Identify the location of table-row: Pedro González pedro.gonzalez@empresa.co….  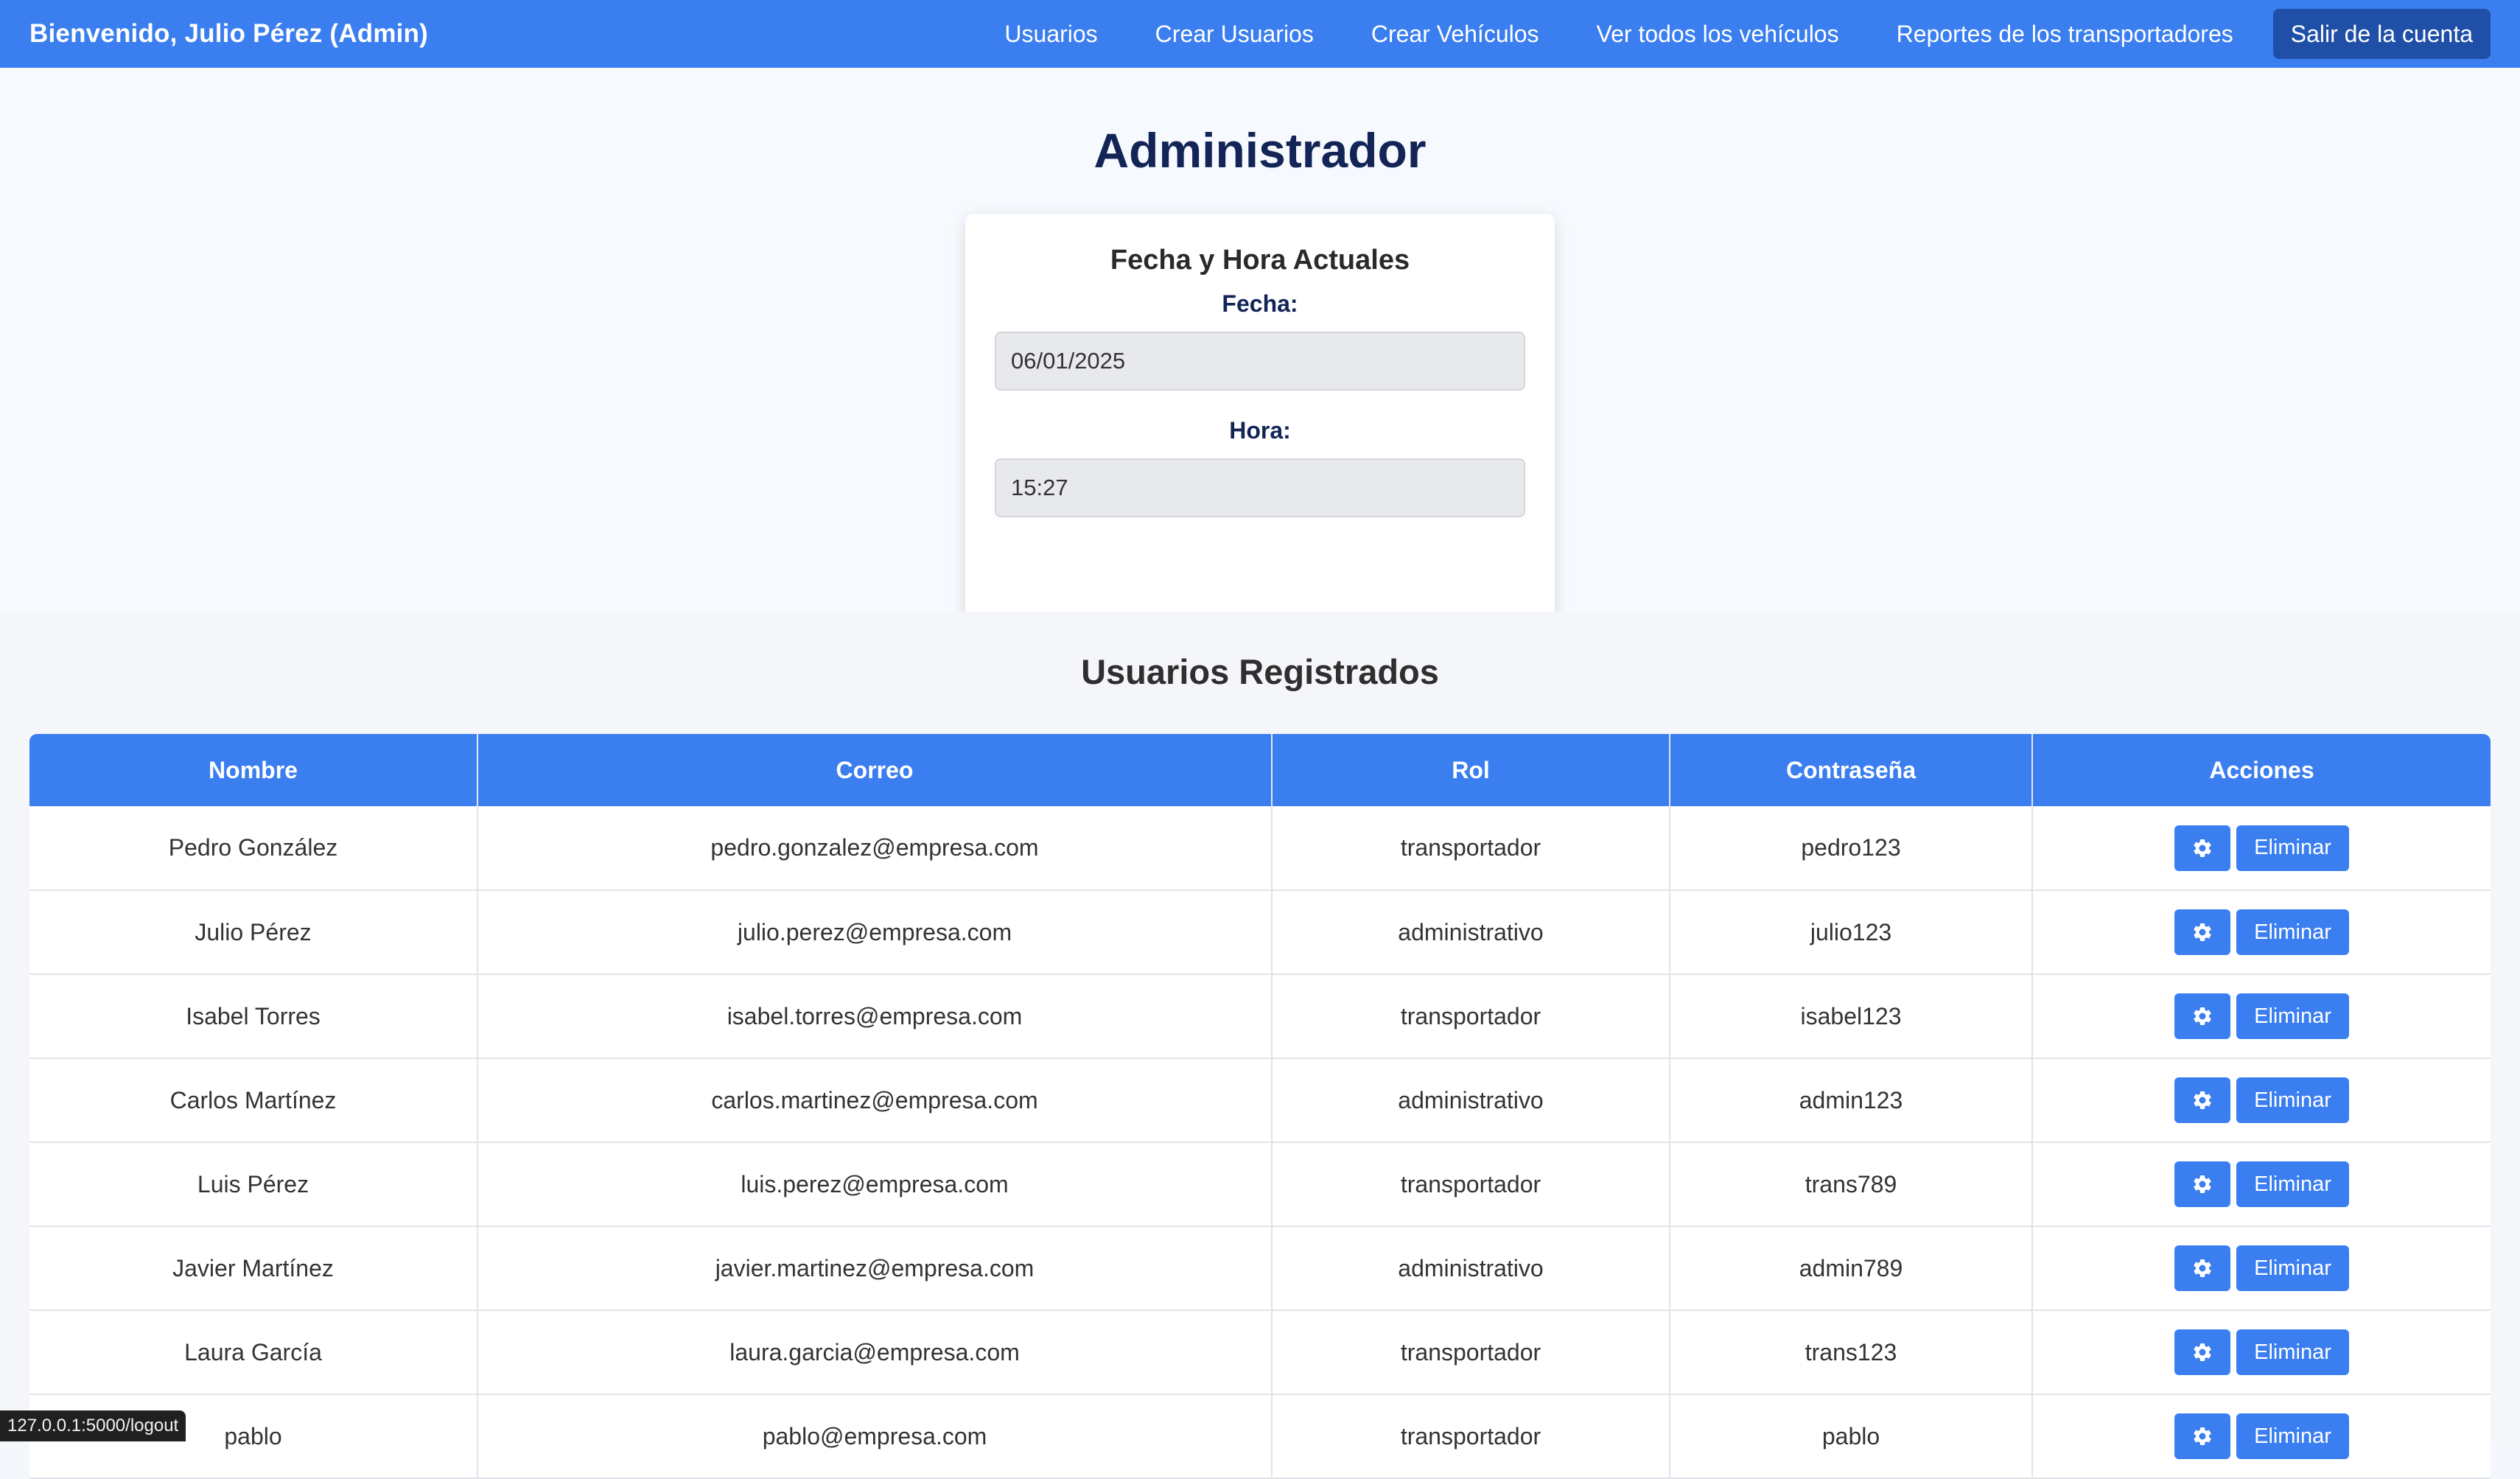
(1260, 848).